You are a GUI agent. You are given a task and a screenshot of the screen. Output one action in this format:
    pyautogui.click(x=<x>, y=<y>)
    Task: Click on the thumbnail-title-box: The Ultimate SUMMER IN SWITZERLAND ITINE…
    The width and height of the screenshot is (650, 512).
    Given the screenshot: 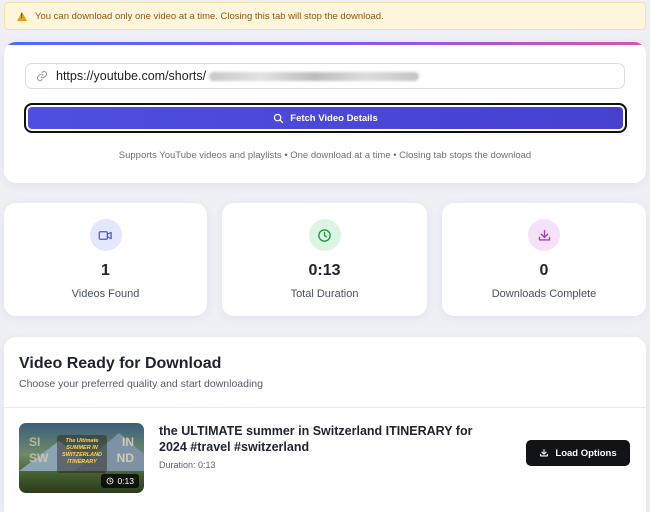 What is the action you would take?
    pyautogui.click(x=82, y=454)
    